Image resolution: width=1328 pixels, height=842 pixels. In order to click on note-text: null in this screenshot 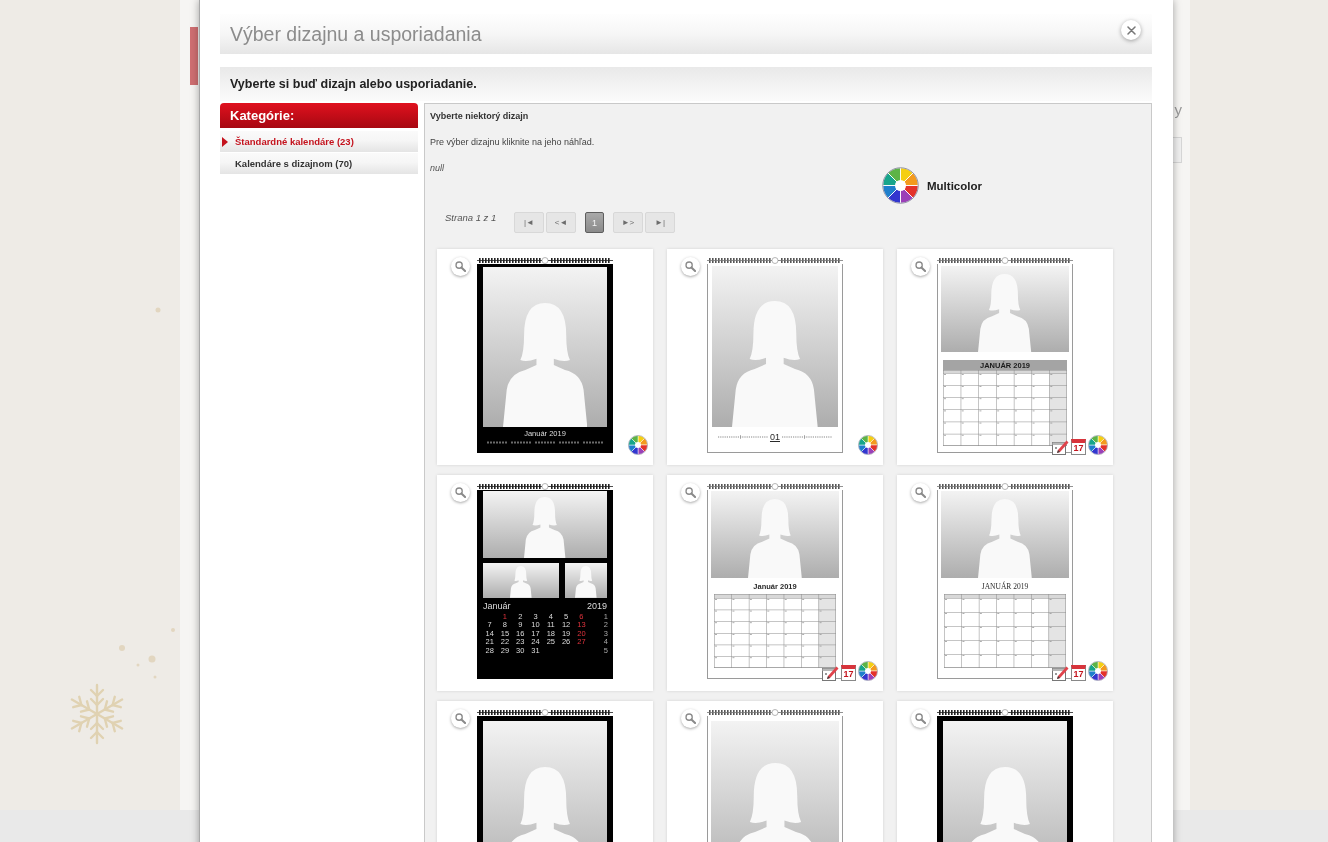, I will do `click(437, 168)`.